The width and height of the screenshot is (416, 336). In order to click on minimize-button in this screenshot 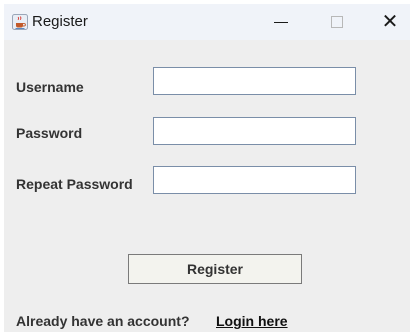, I will do `click(281, 22)`.